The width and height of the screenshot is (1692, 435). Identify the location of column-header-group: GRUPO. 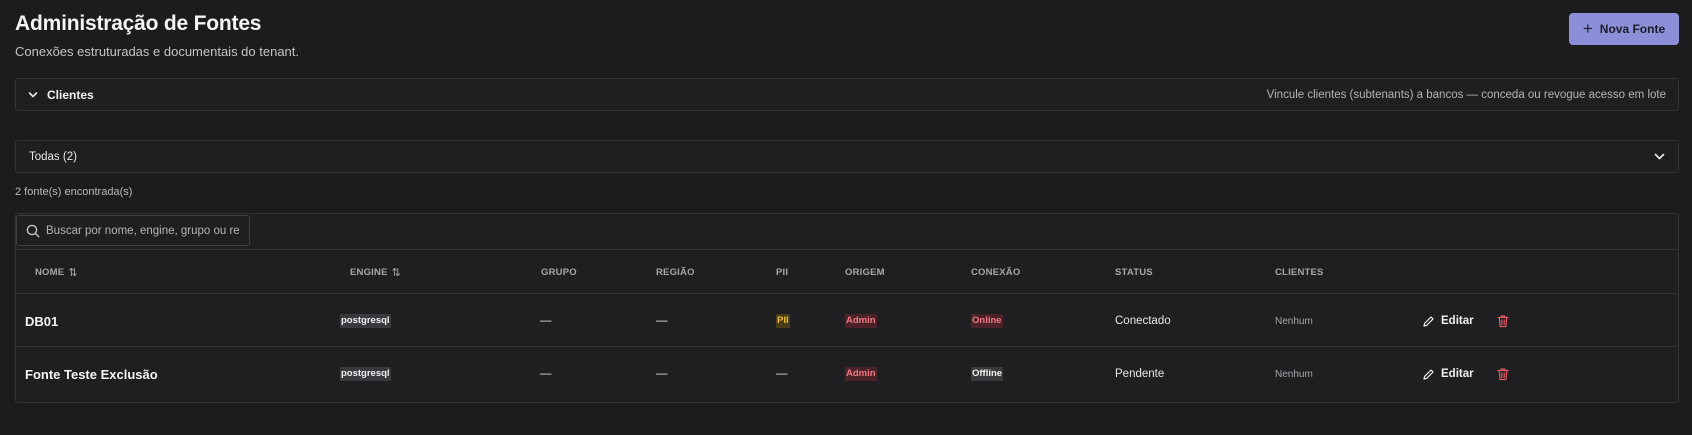
(559, 272).